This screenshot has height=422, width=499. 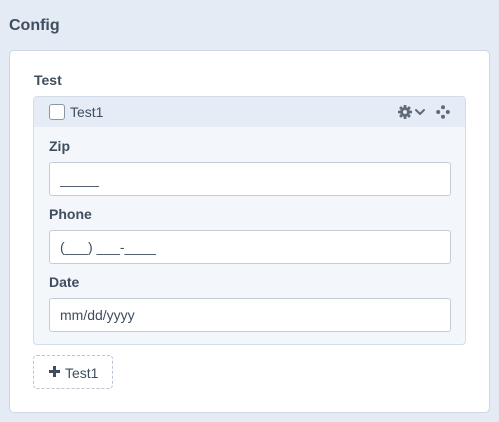 What do you see at coordinates (87, 112) in the screenshot?
I see `block-label: Test1` at bounding box center [87, 112].